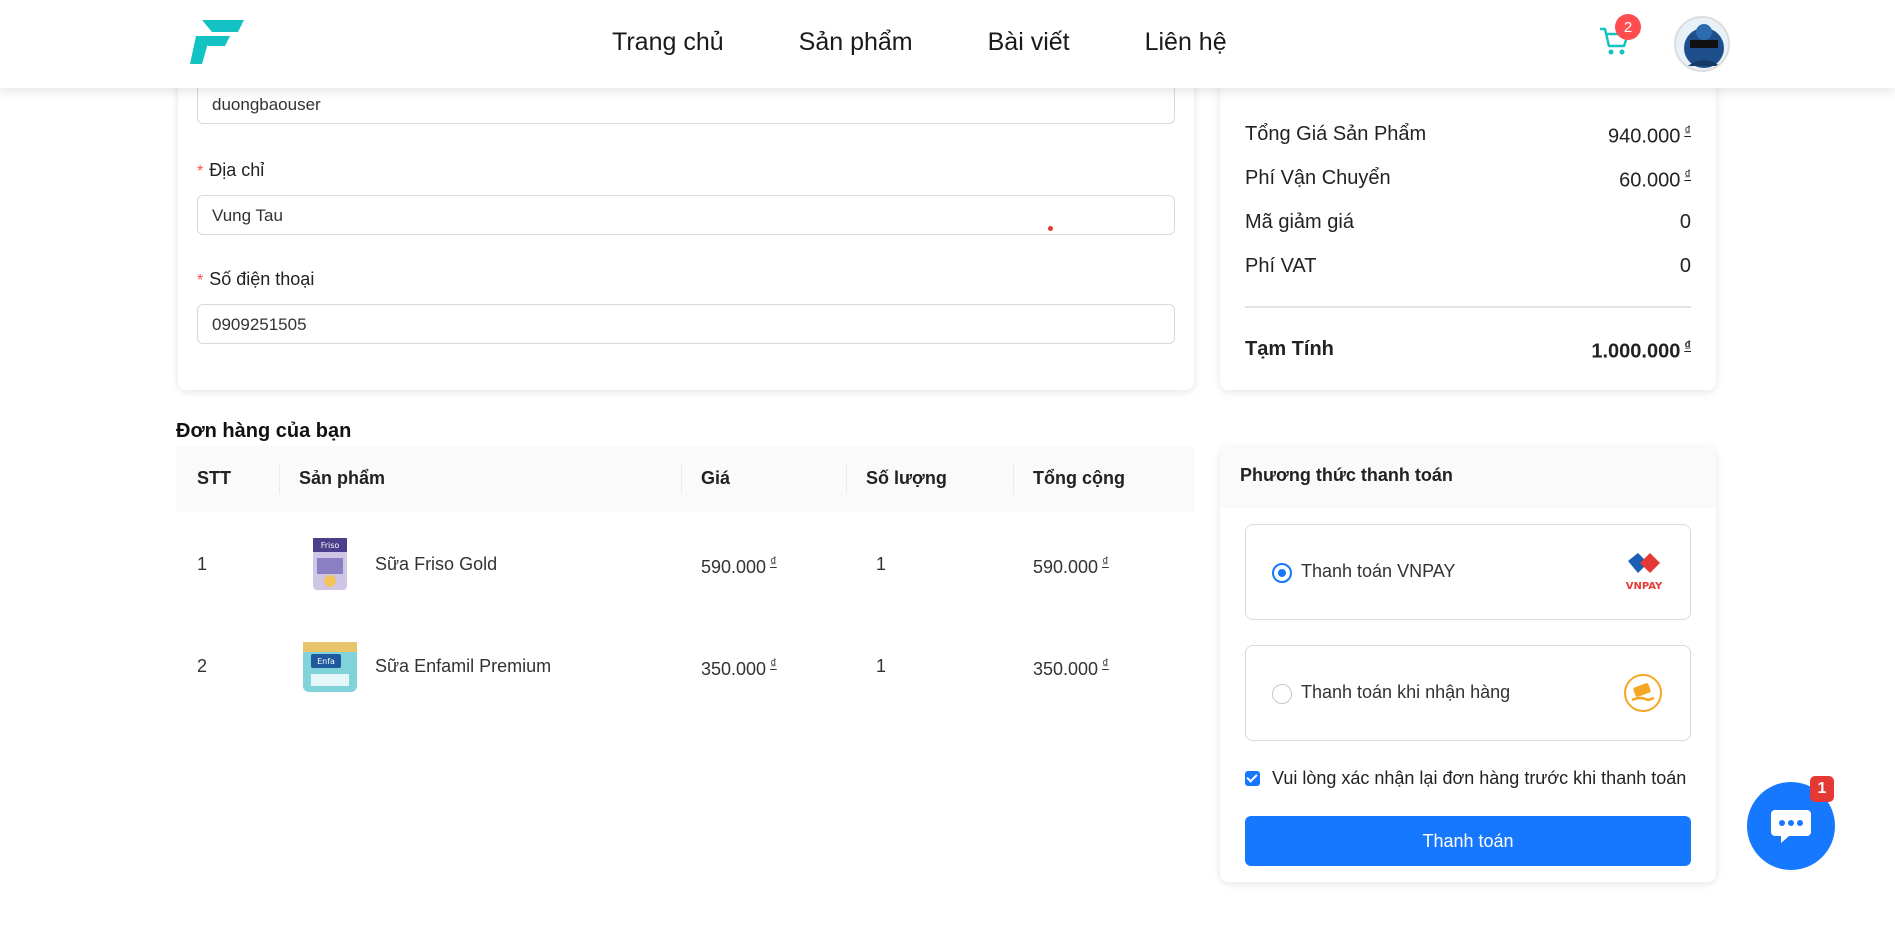 The width and height of the screenshot is (1895, 931). I want to click on payment-option-cod: Thanh toán khi nhận hàng, so click(1468, 693).